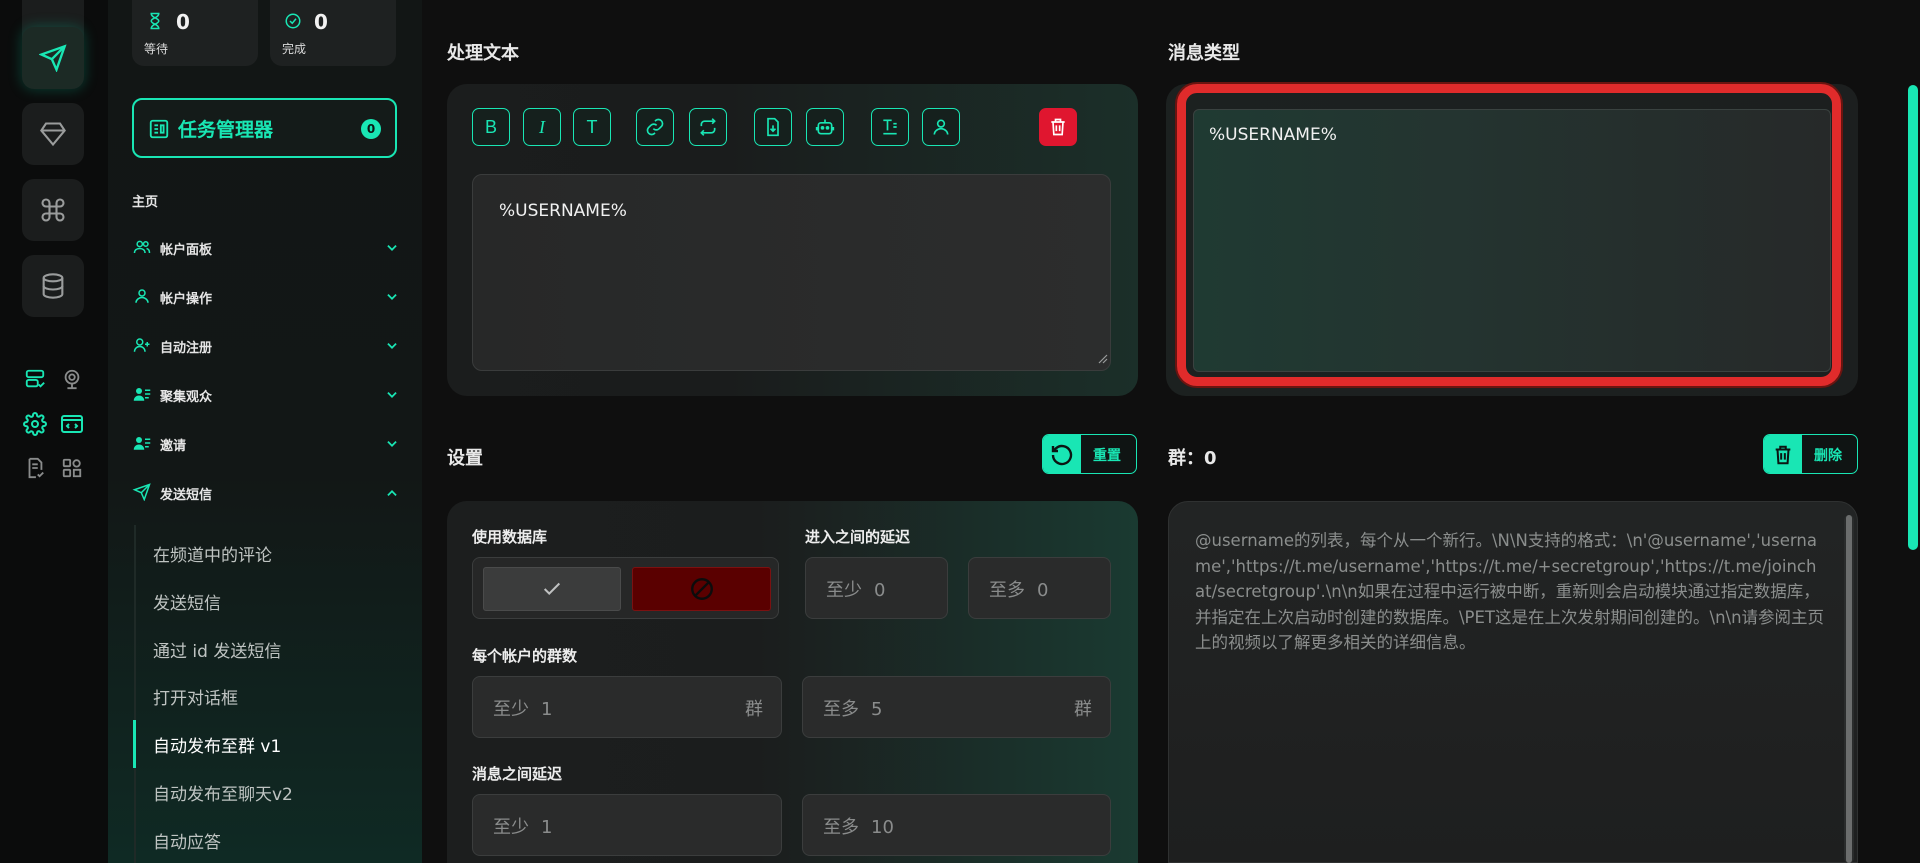 Image resolution: width=1920 pixels, height=863 pixels. I want to click on text-style-button: T, so click(592, 127).